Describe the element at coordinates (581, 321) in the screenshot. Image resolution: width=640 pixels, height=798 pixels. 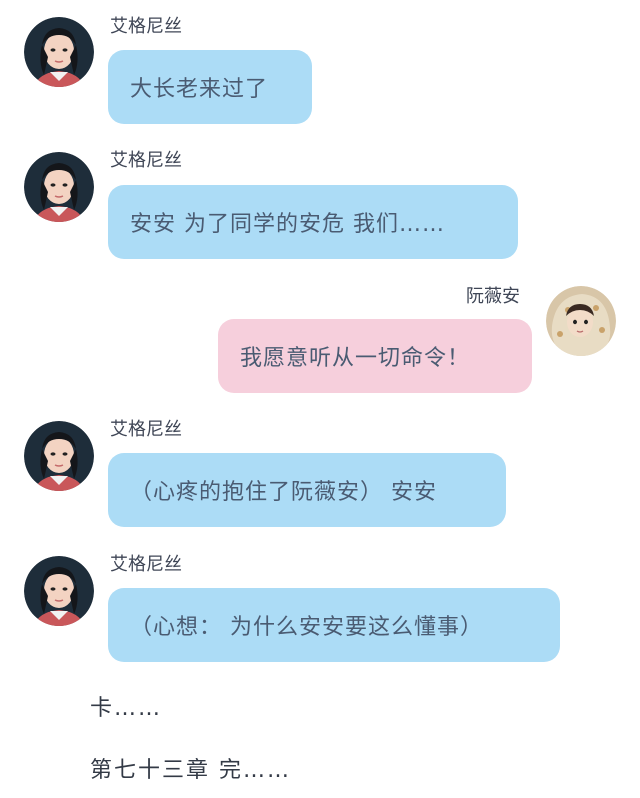
I see `avatar-ruanweian` at that location.